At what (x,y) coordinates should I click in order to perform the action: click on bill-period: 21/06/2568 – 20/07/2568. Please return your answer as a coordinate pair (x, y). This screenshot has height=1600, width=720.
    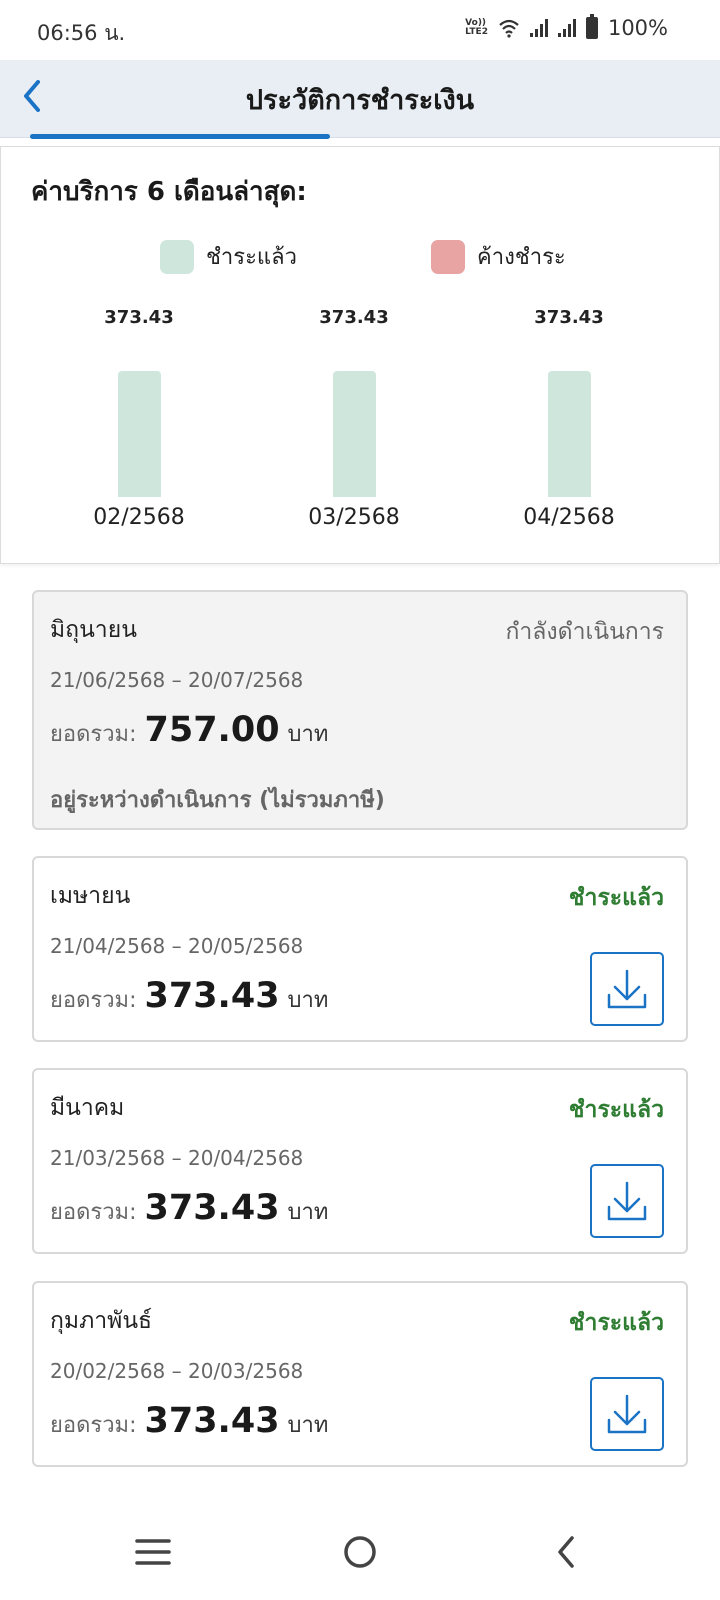
    Looking at the image, I should click on (177, 680).